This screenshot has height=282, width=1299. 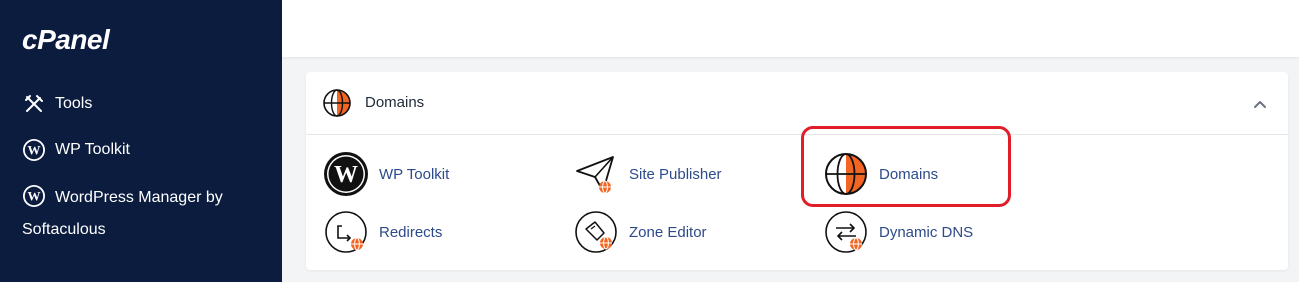 What do you see at coordinates (346, 232) in the screenshot?
I see `redirect-icon` at bounding box center [346, 232].